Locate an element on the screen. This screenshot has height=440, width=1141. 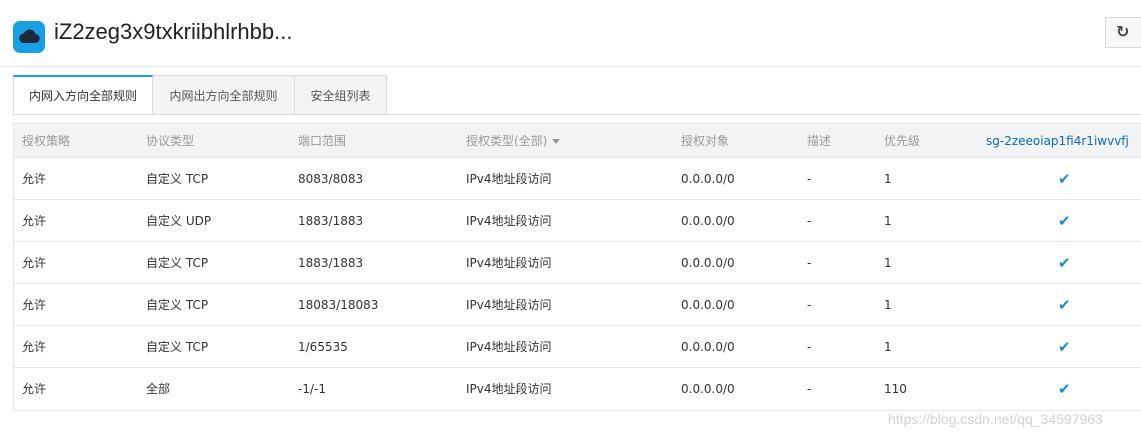
refresh-icon: ↻ is located at coordinates (1123, 31).